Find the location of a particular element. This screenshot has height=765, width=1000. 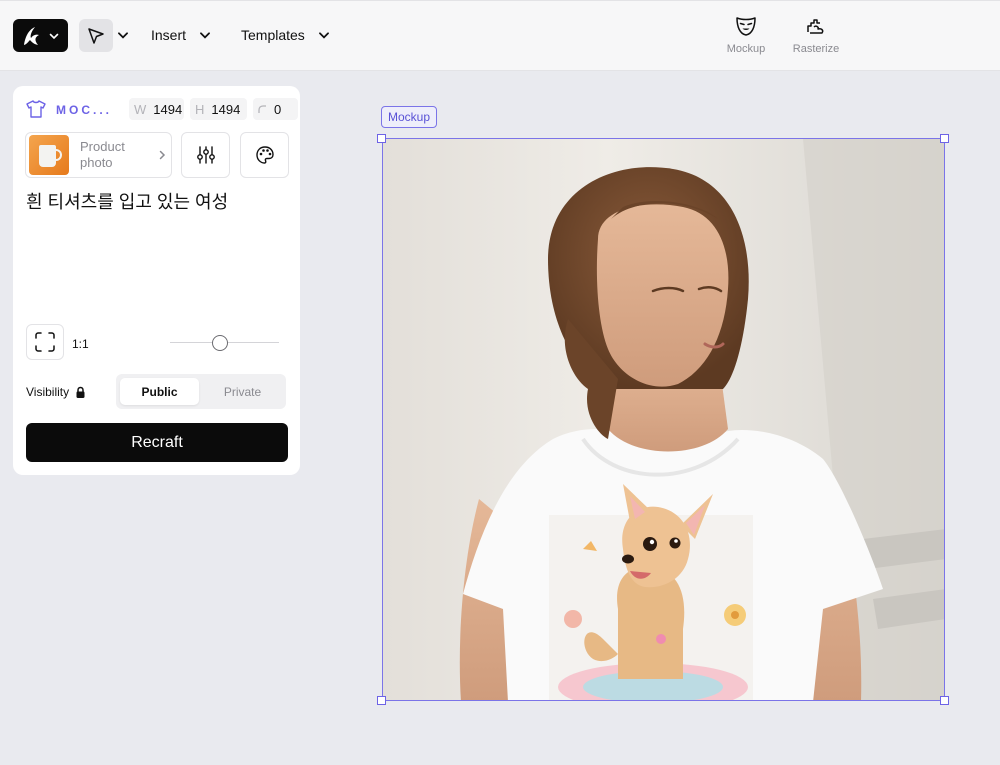

height-field: H 1494 is located at coordinates (218, 109).